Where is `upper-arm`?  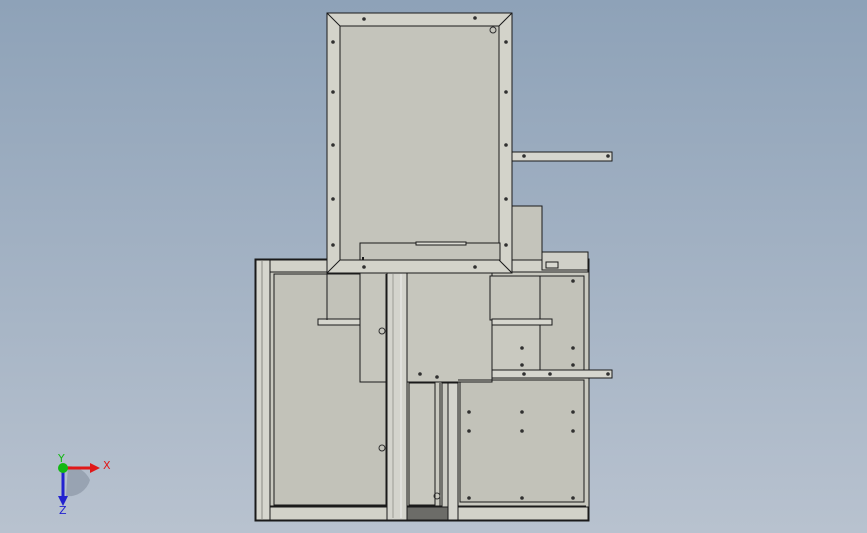
upper-arm is located at coordinates (562, 156).